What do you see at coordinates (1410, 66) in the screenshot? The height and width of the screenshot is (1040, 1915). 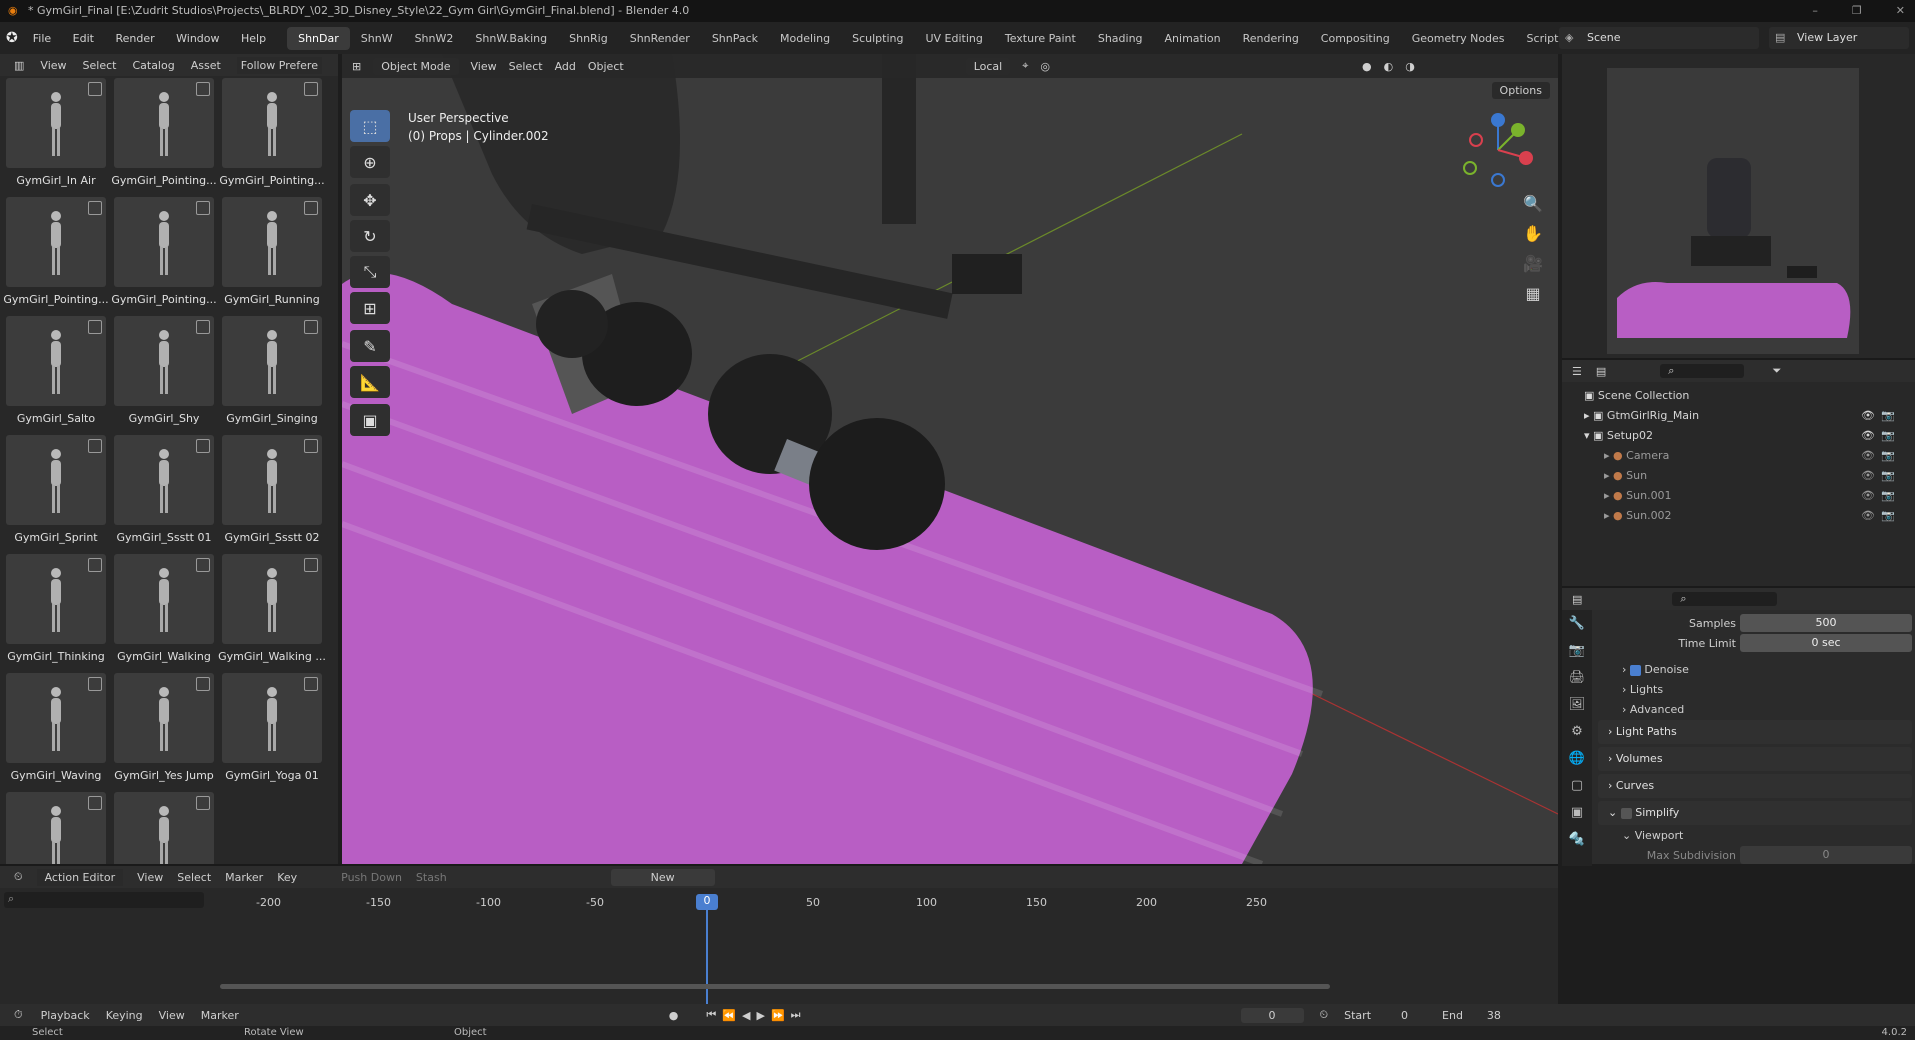 I see `shading-render-icon: ◑` at bounding box center [1410, 66].